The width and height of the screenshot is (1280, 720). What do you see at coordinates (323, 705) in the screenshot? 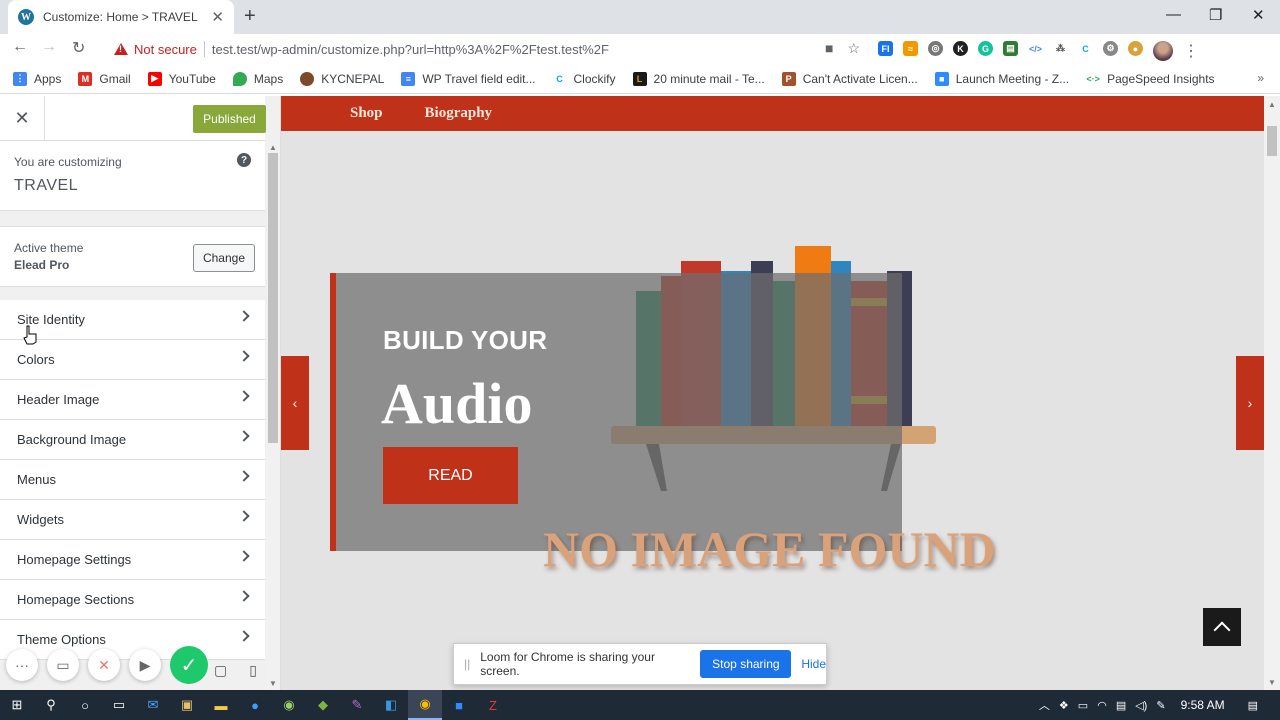
I see `app-icon: ◆` at bounding box center [323, 705].